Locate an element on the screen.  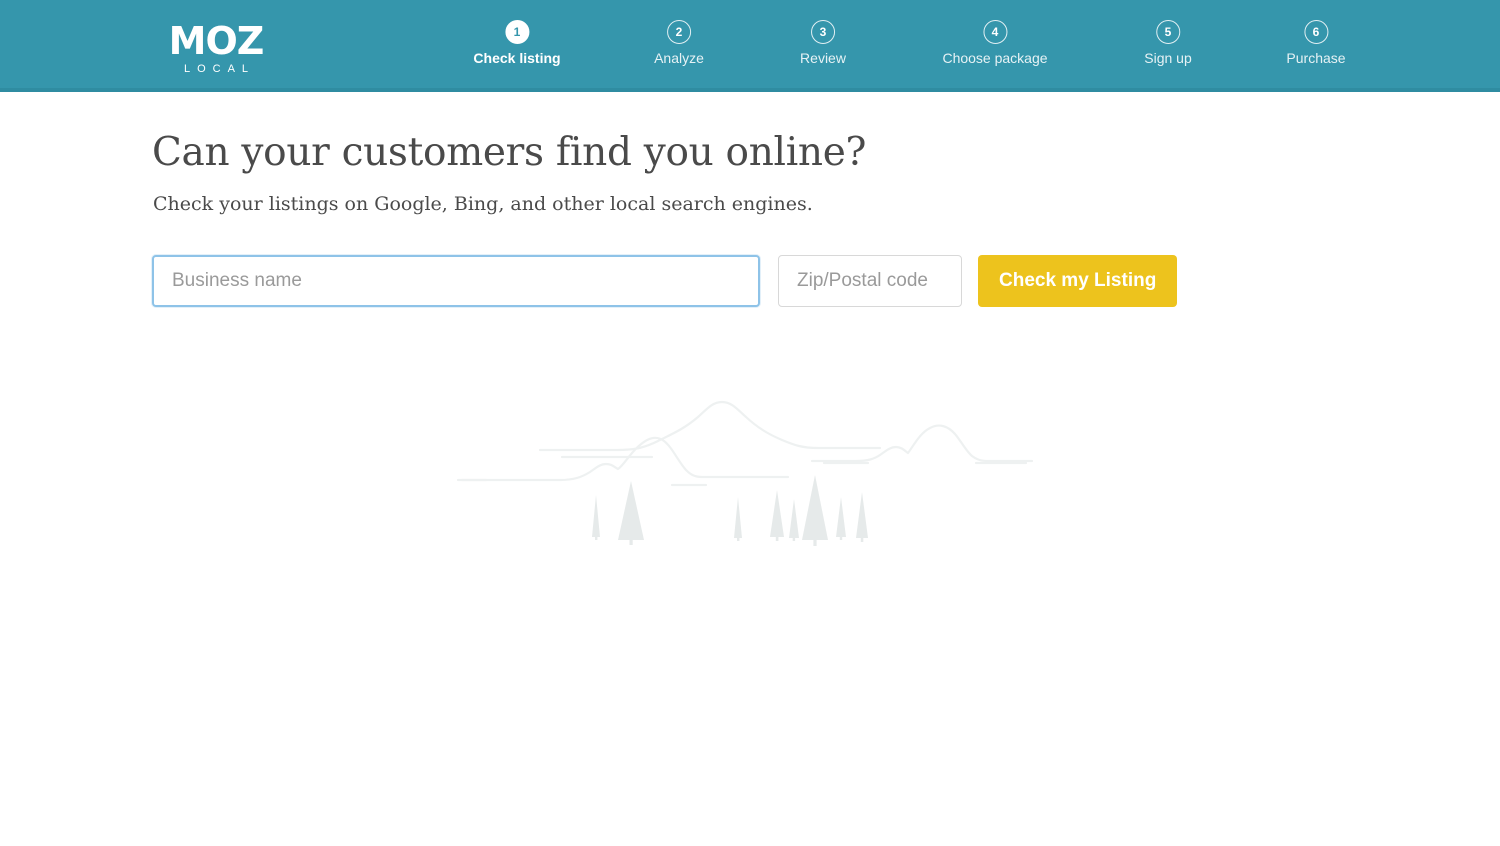
step-number-2: 2 is located at coordinates (679, 32).